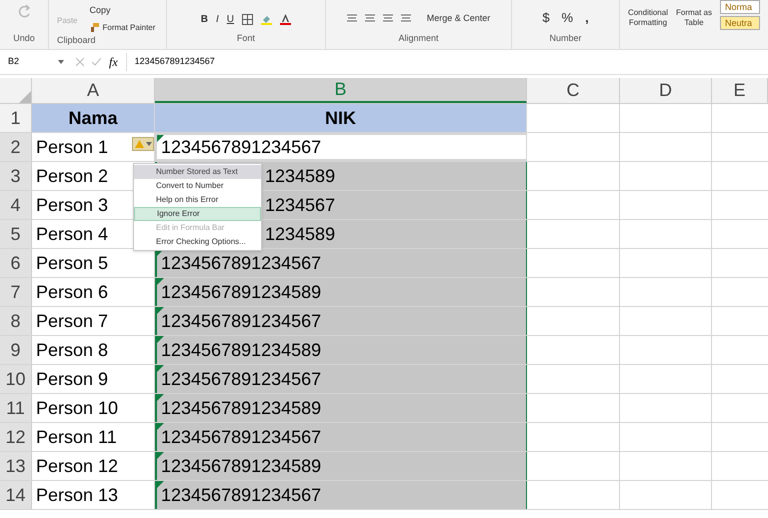  I want to click on cell-text: Person 5, so click(72, 263).